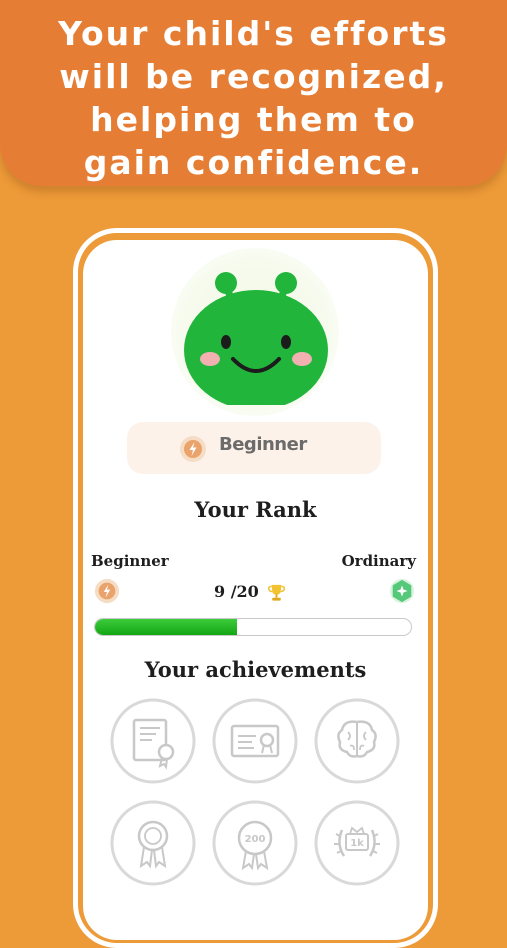  I want to click on laurel-1k-icon: 1k, so click(357, 843).